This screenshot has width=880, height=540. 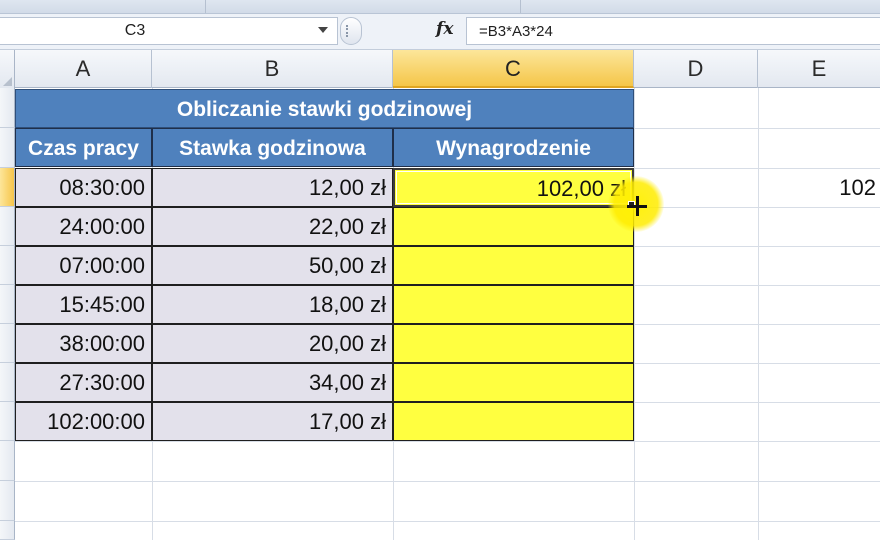 What do you see at coordinates (83, 421) in the screenshot?
I see `cell-a9: 102:00:00` at bounding box center [83, 421].